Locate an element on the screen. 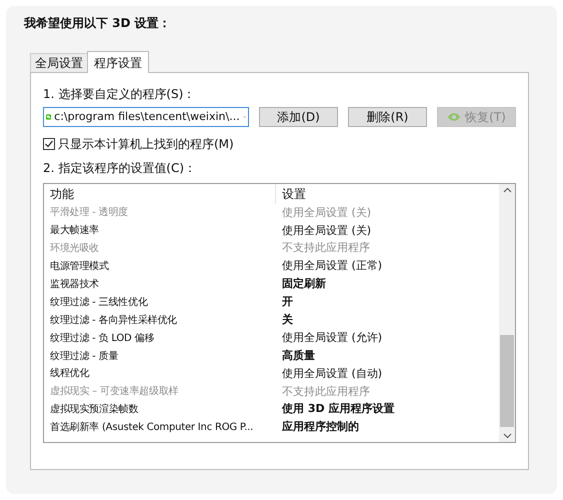 The width and height of the screenshot is (563, 500). dialog-button: 删除(R) is located at coordinates (387, 117).